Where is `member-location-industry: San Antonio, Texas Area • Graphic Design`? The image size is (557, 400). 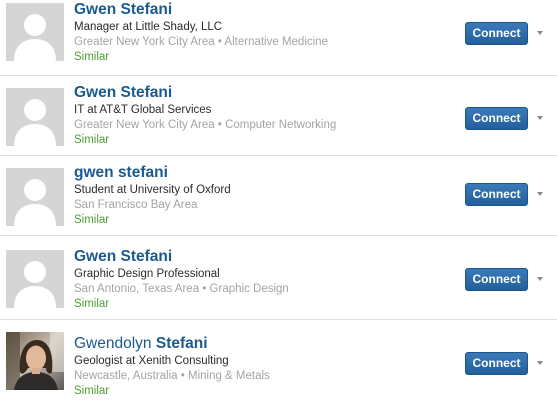 member-location-industry: San Antonio, Texas Area • Graphic Design is located at coordinates (255, 289).